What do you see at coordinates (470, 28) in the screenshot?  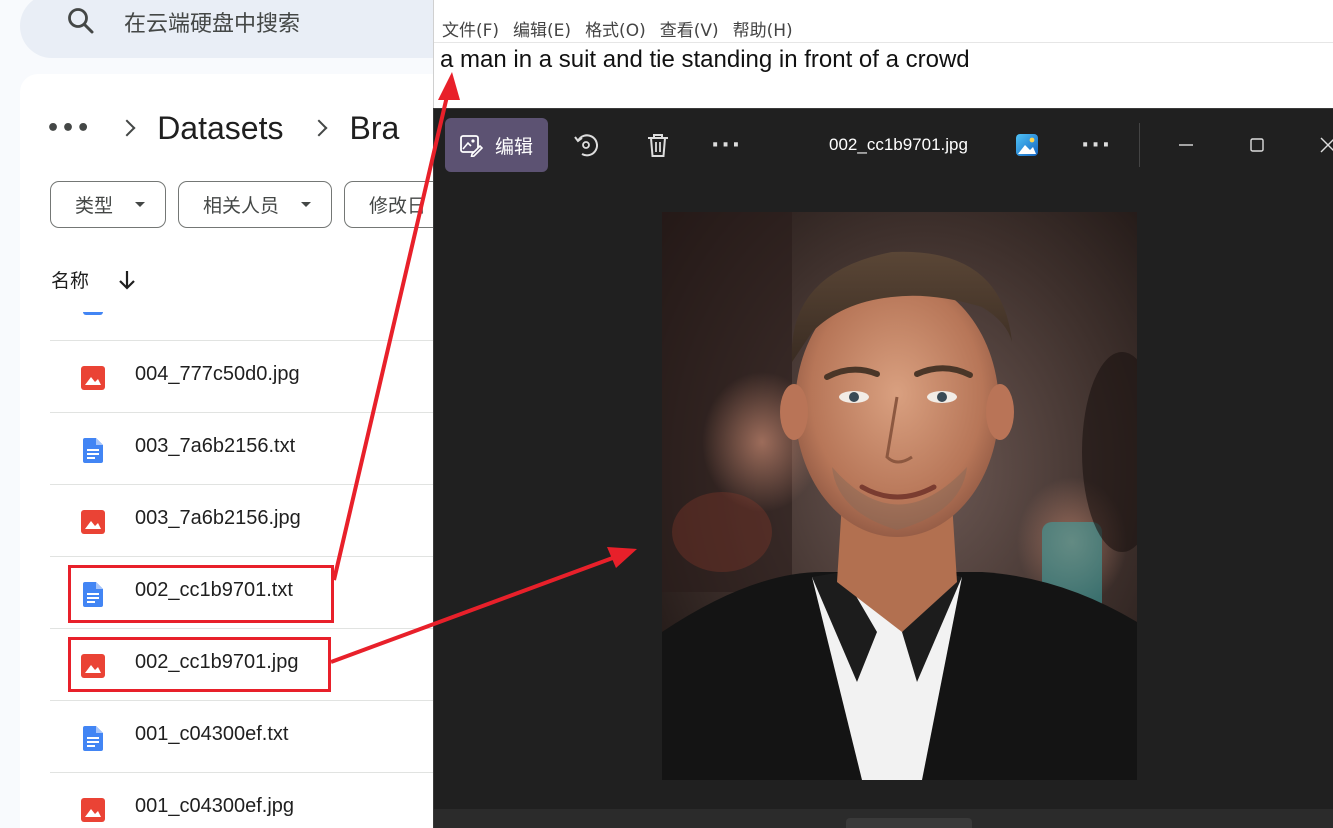 I see `menu-file: 文件(F)` at bounding box center [470, 28].